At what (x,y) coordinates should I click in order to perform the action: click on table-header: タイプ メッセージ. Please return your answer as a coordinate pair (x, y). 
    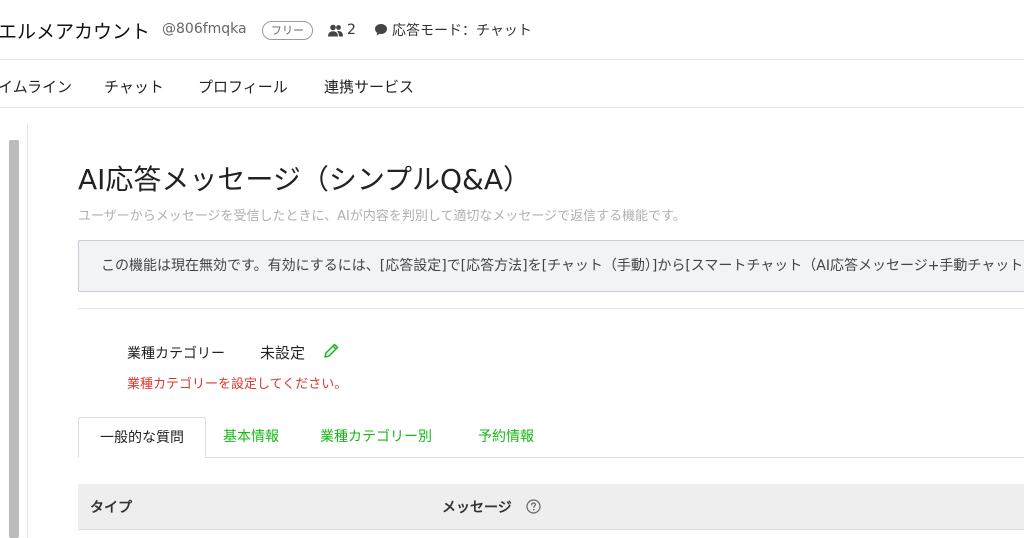
    Looking at the image, I should click on (551, 507).